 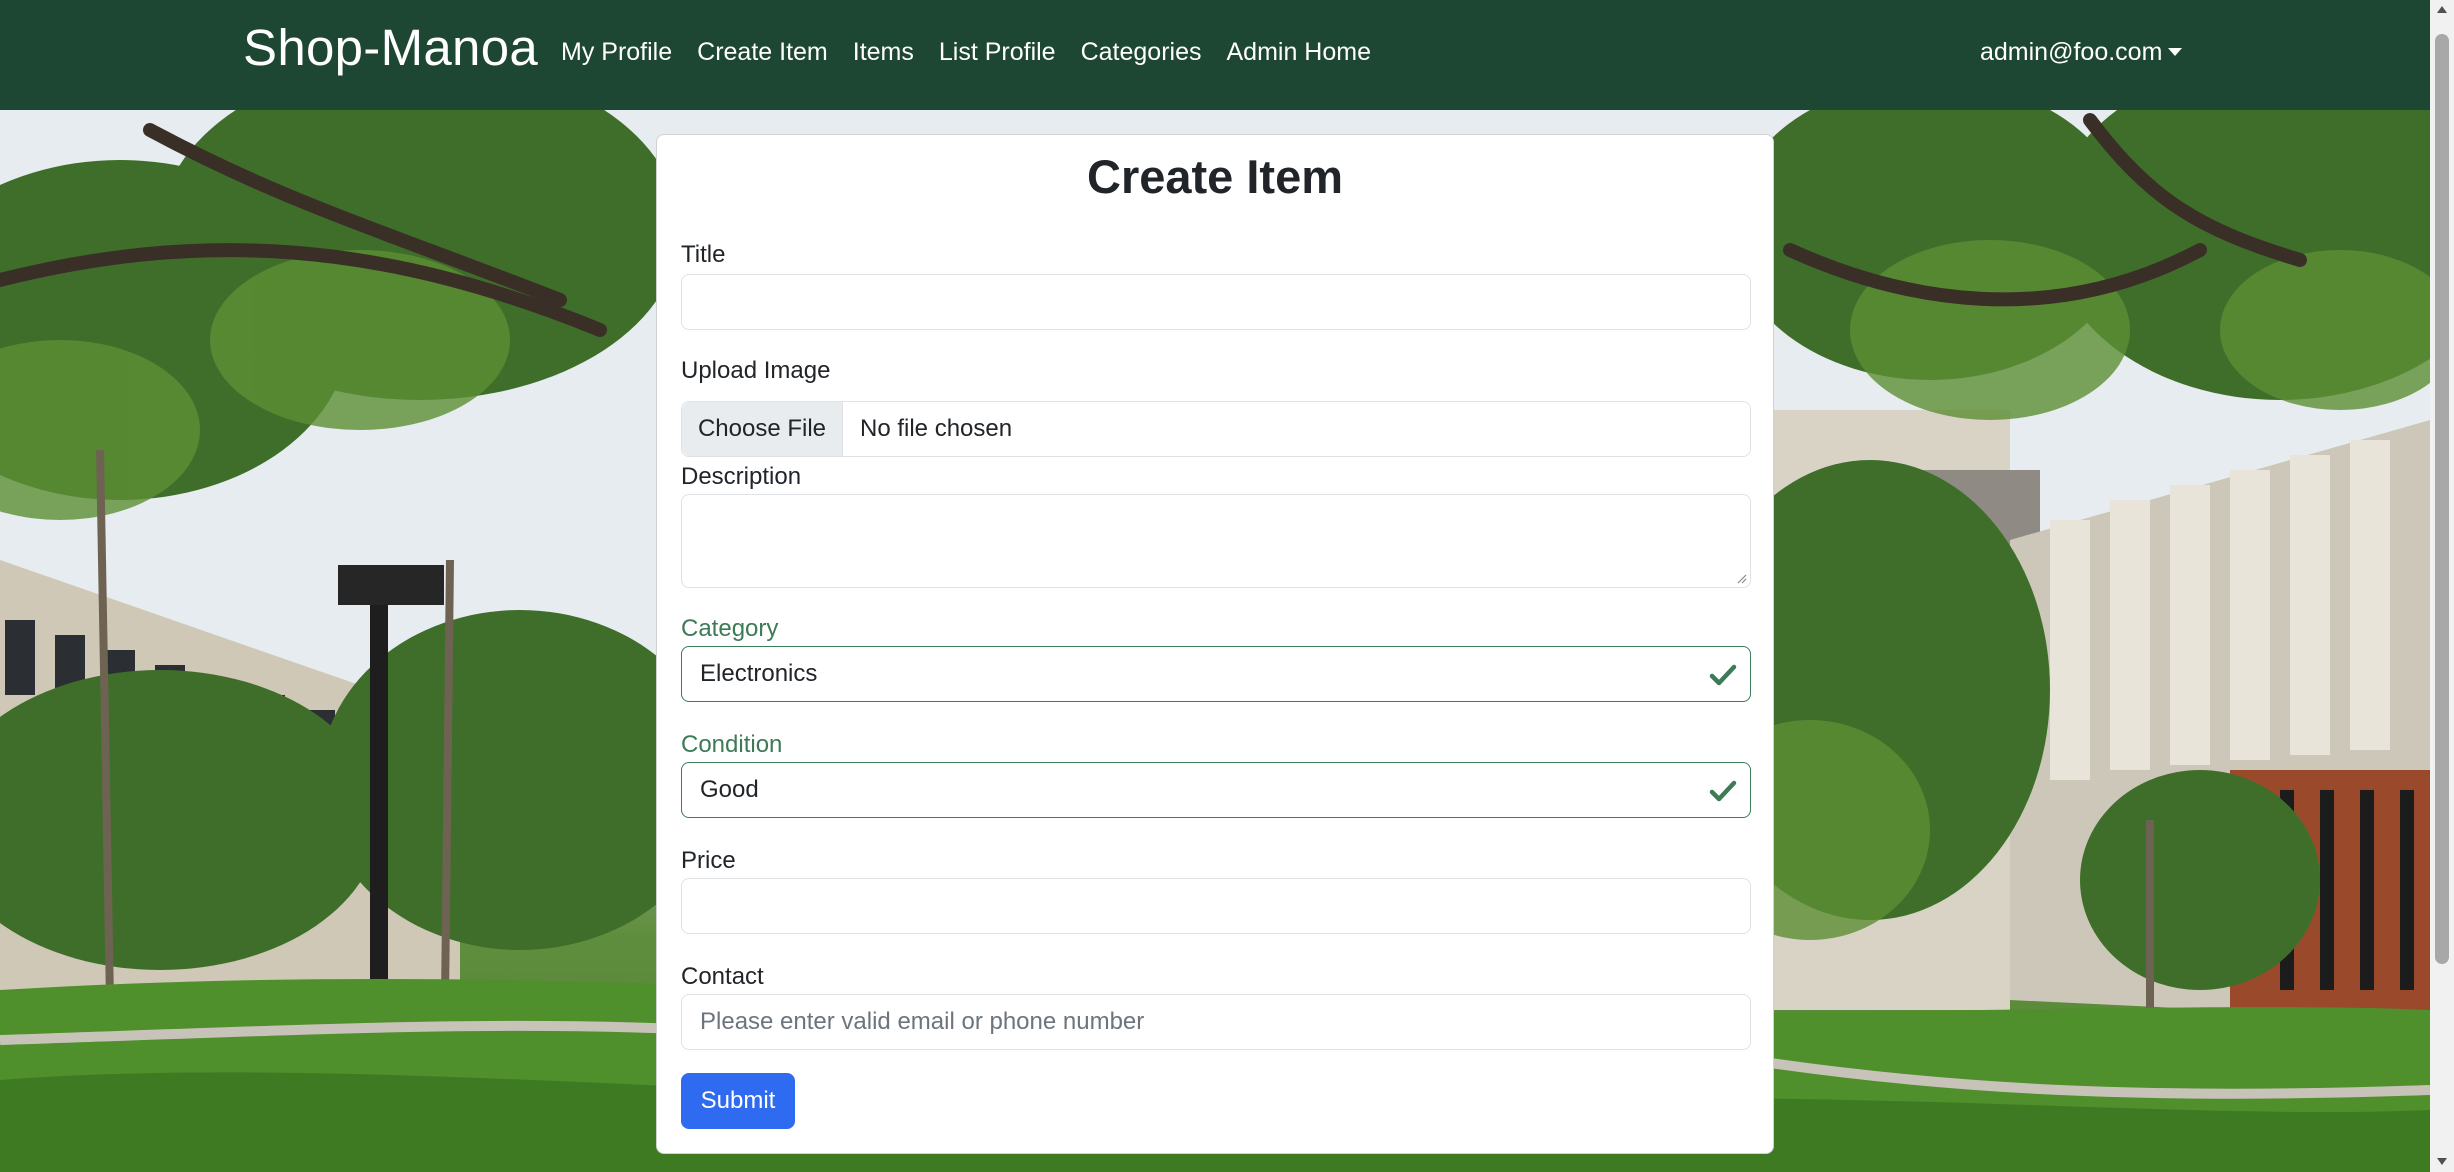 I want to click on submit-button: Submit, so click(x=738, y=1101).